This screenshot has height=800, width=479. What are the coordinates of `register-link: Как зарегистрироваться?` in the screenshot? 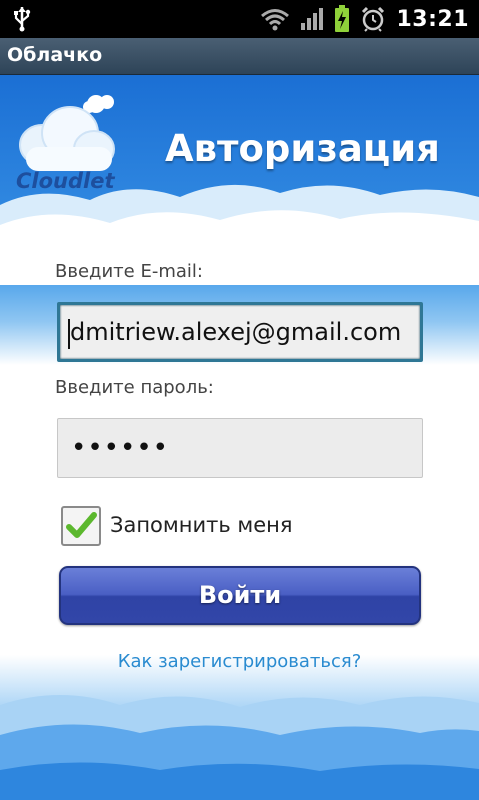 It's located at (239, 661).